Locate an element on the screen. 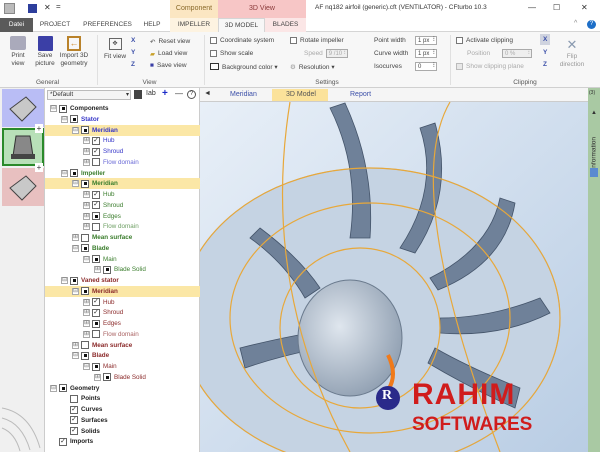 Image resolution: width=600 pixels, height=452 pixels. tab-impeller: IMPELLER is located at coordinates (194, 25).